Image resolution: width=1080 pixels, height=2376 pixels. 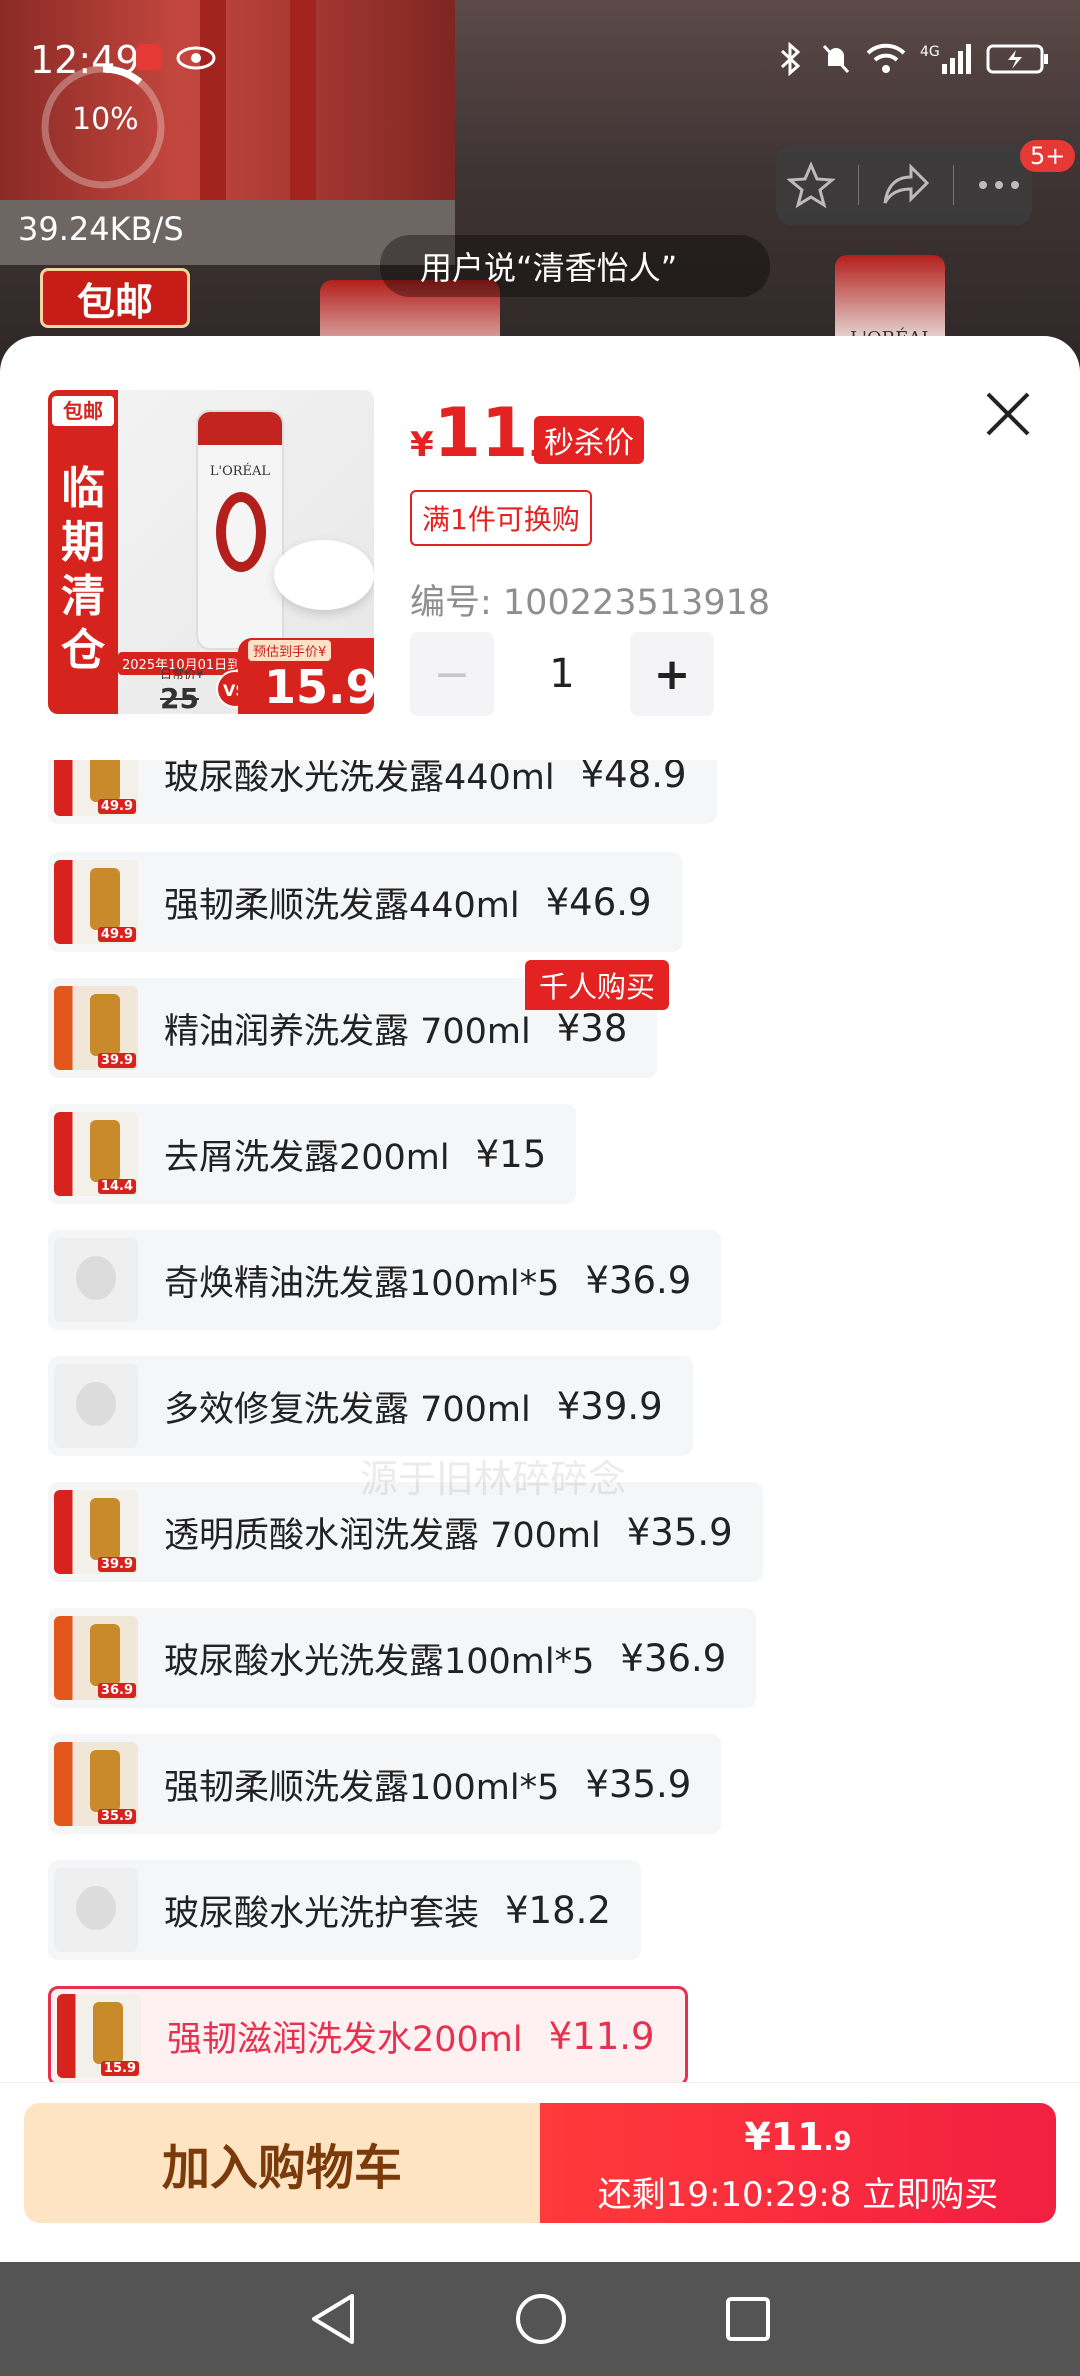 What do you see at coordinates (1048, 156) in the screenshot?
I see `notification-badge: 5+` at bounding box center [1048, 156].